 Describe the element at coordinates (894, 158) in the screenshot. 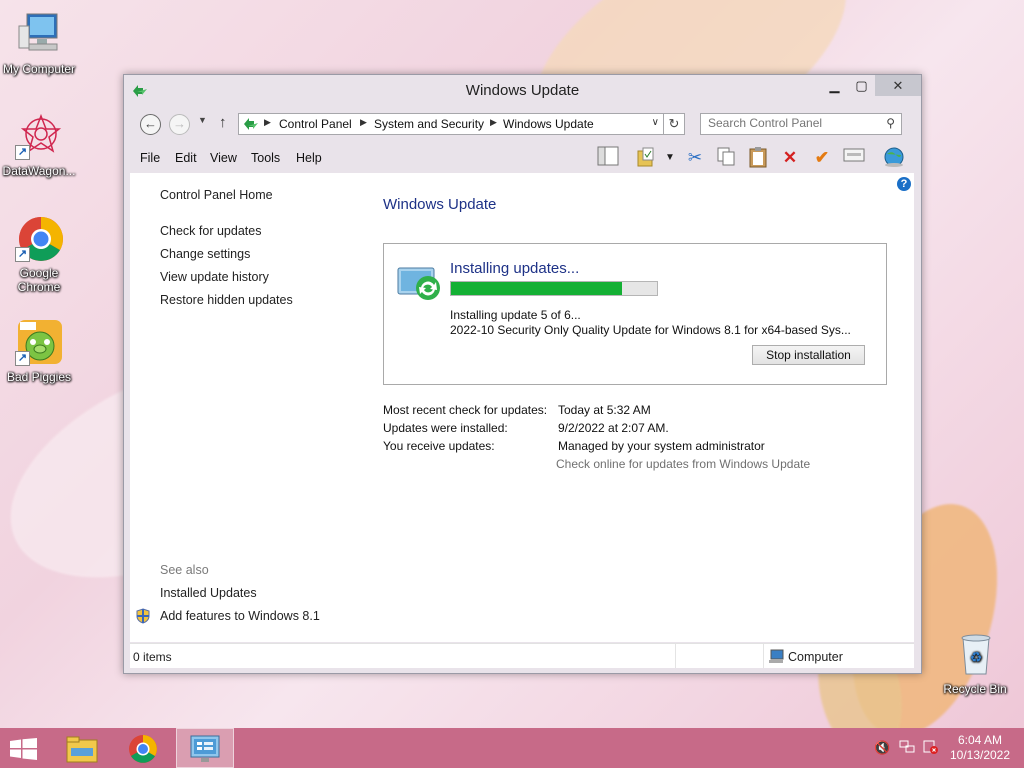

I see `globe-icon` at that location.